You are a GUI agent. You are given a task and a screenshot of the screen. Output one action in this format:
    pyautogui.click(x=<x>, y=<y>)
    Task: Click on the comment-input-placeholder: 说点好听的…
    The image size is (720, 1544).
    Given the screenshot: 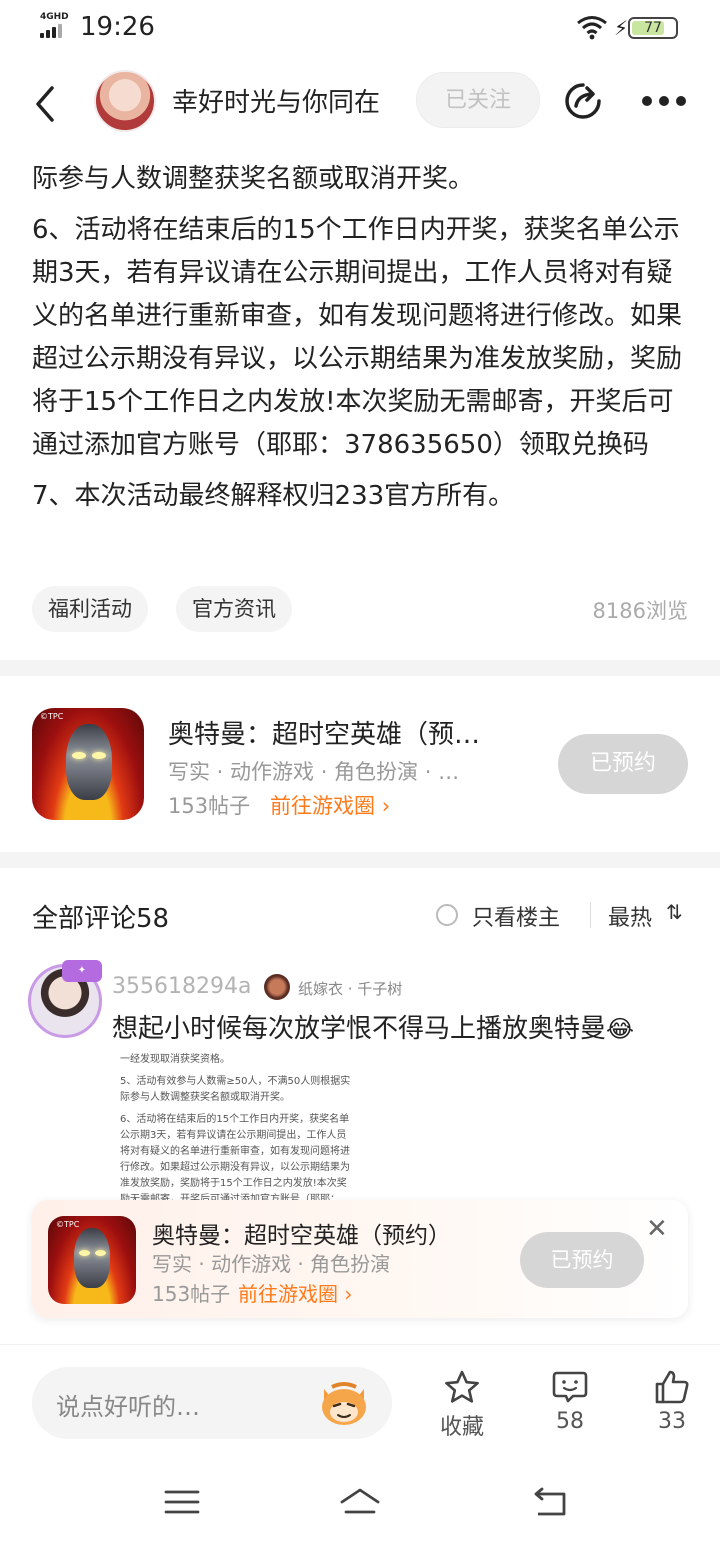 What is the action you would take?
    pyautogui.click(x=128, y=1407)
    